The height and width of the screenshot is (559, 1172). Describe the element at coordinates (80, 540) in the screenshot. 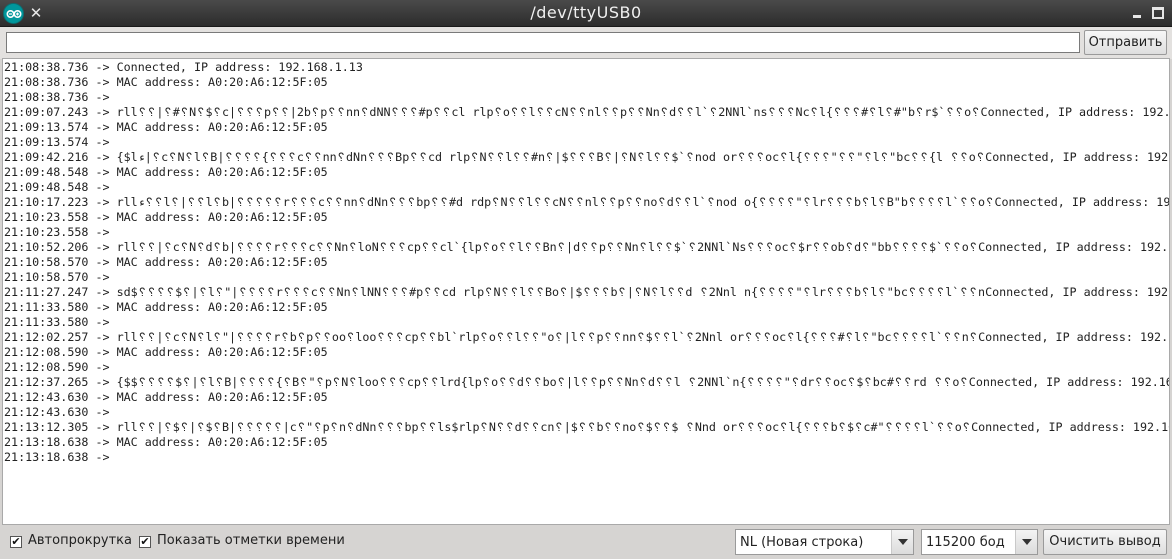

I see `autoscroll-label: Автопрокрутка` at that location.